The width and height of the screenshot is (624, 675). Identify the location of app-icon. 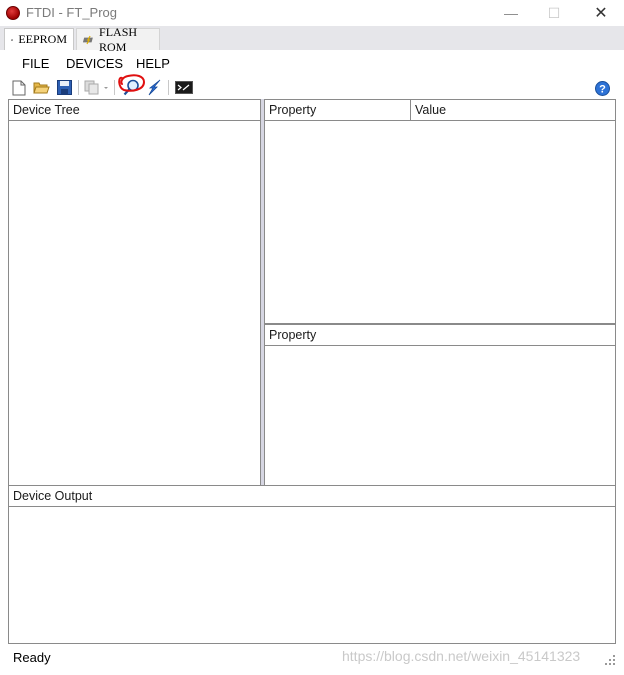
(13, 13).